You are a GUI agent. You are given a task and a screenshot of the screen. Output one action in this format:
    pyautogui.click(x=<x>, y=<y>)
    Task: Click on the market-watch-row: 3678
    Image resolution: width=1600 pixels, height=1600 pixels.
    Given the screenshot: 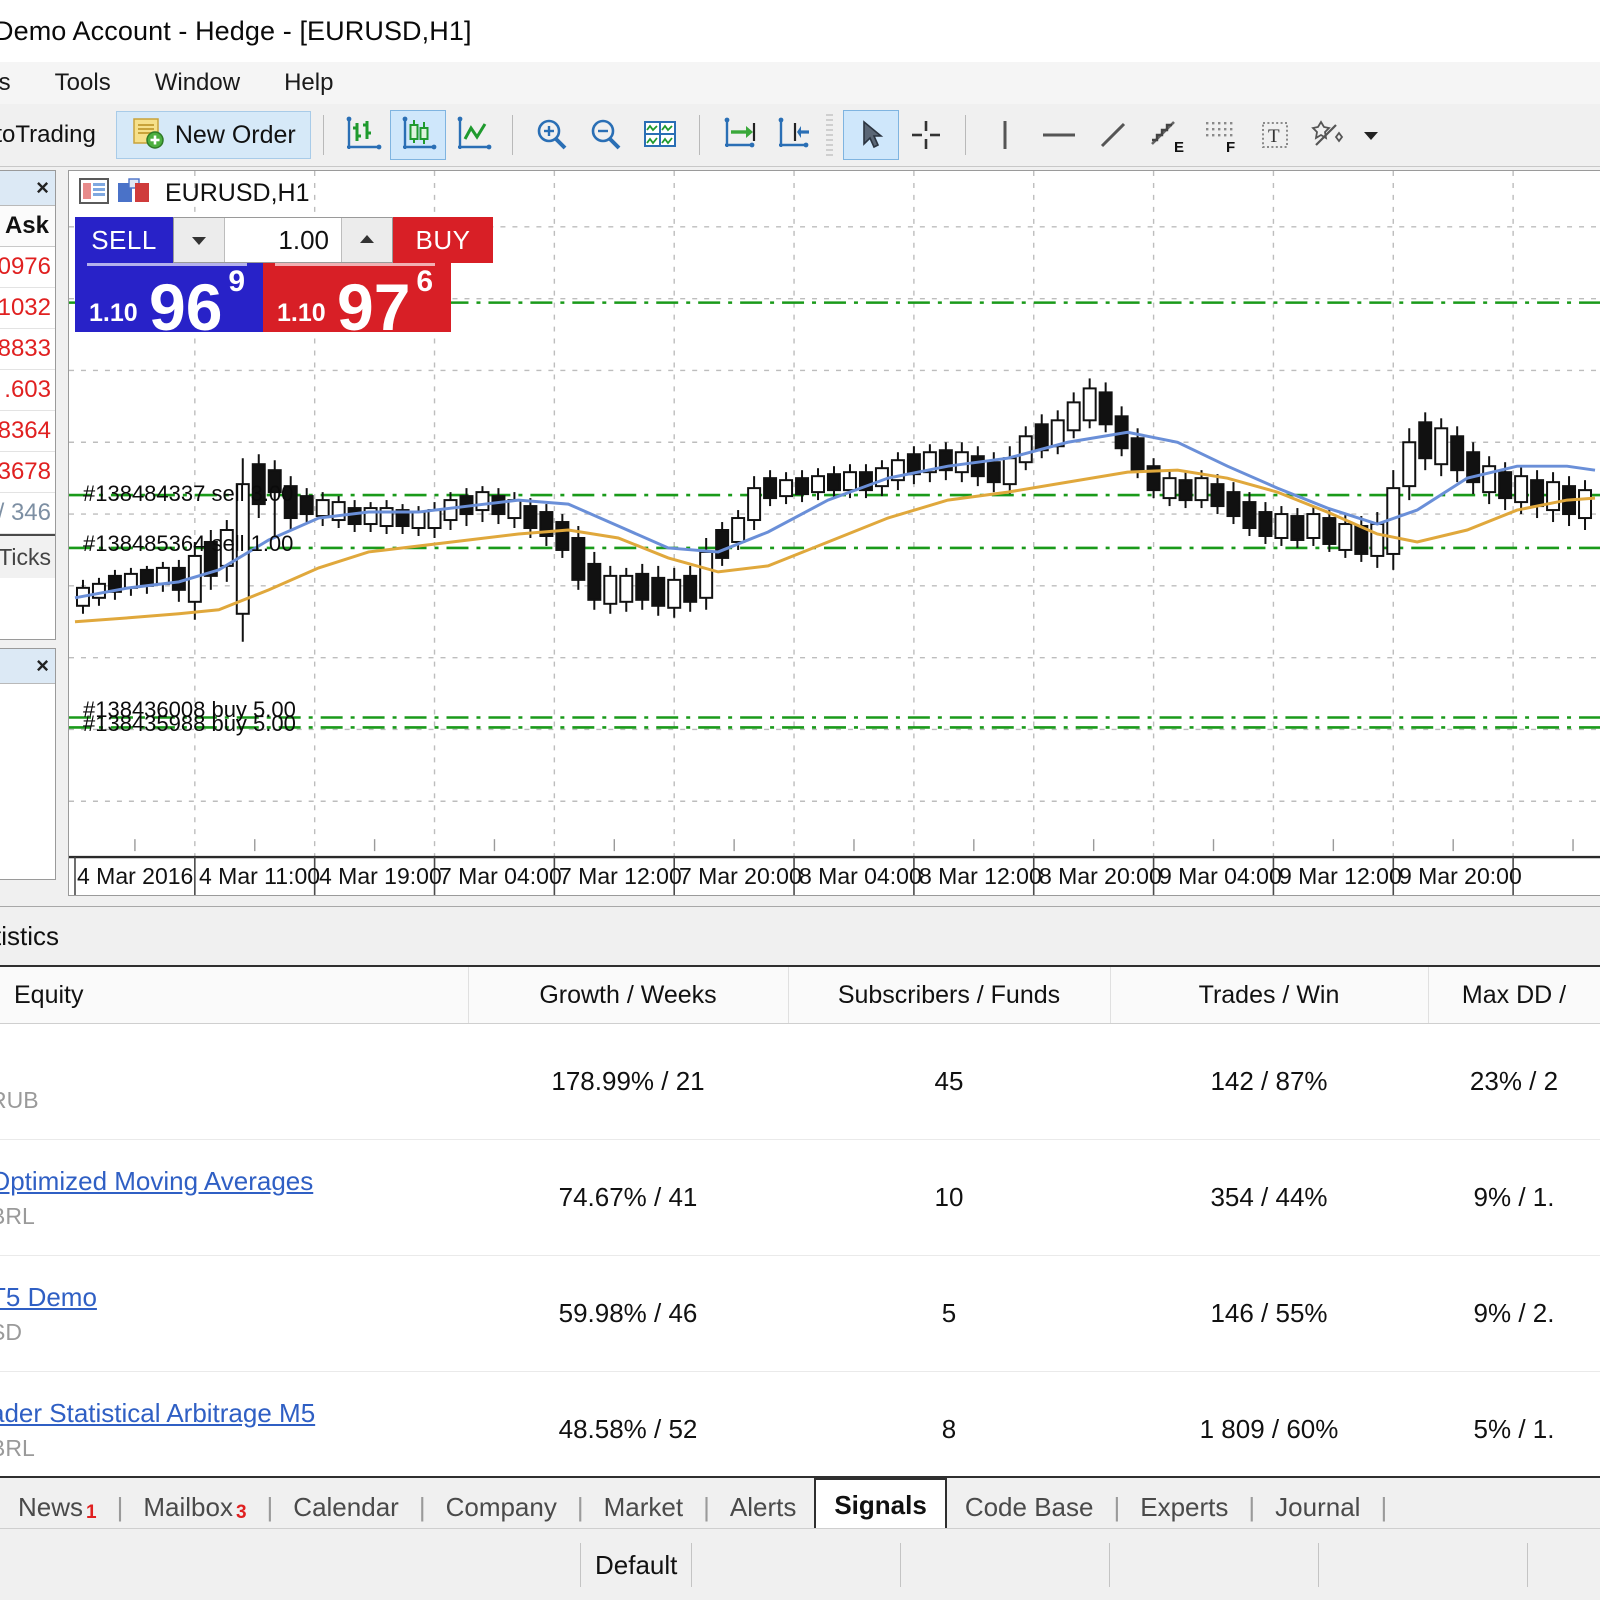 What is the action you would take?
    pyautogui.click(x=27, y=472)
    